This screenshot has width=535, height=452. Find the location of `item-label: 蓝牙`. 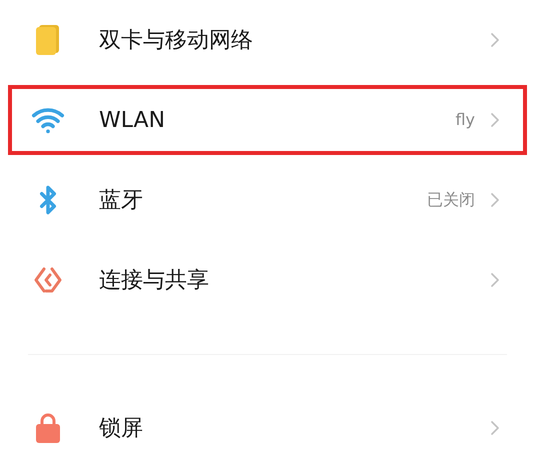

item-label: 蓝牙 is located at coordinates (121, 200).